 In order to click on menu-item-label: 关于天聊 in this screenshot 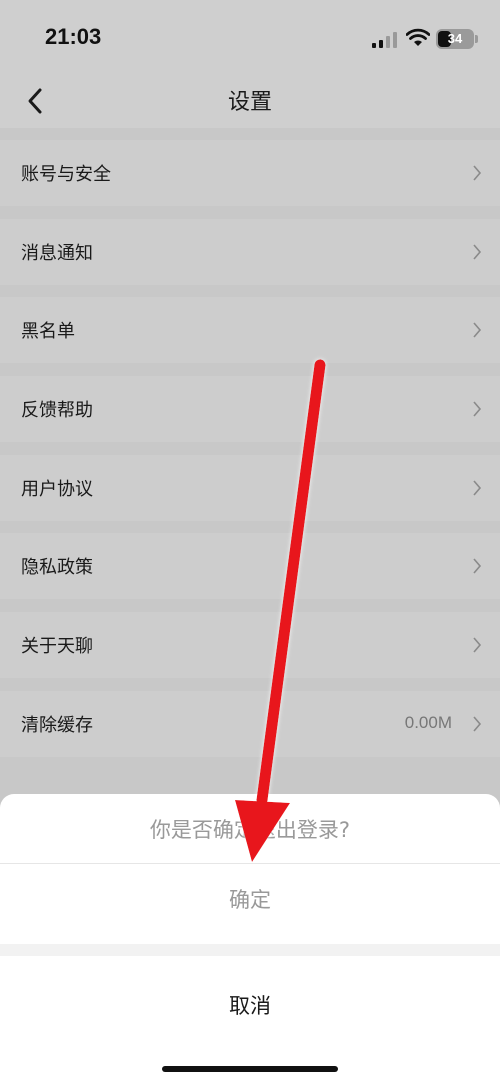, I will do `click(57, 646)`.